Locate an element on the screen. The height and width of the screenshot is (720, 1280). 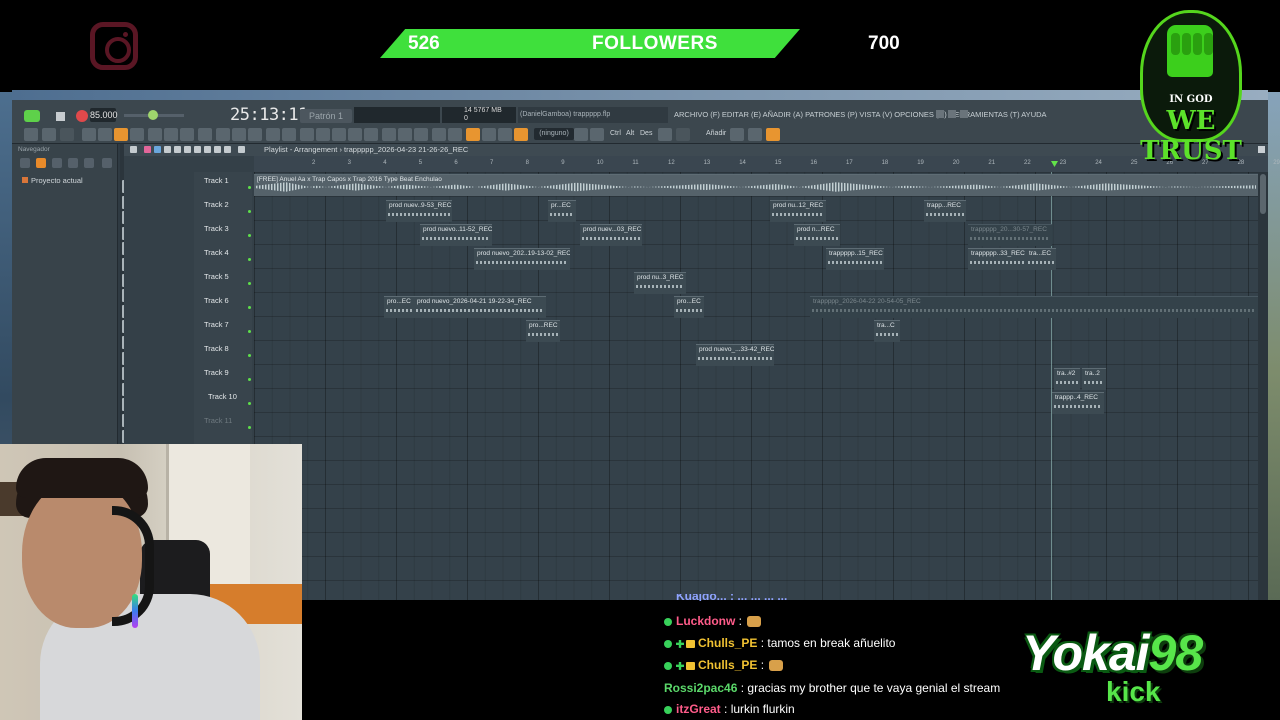
copy-icon is located at coordinates (683, 134).